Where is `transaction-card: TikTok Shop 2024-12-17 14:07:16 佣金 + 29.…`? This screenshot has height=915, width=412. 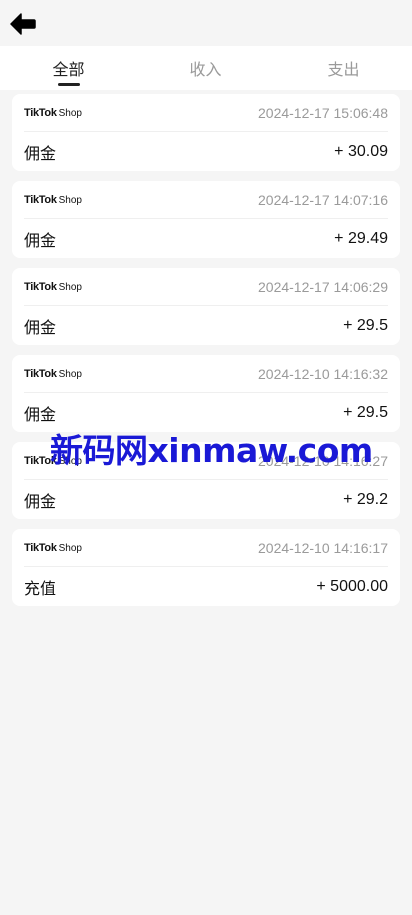
transaction-card: TikTok Shop 2024-12-17 14:07:16 佣金 + 29.… is located at coordinates (206, 219).